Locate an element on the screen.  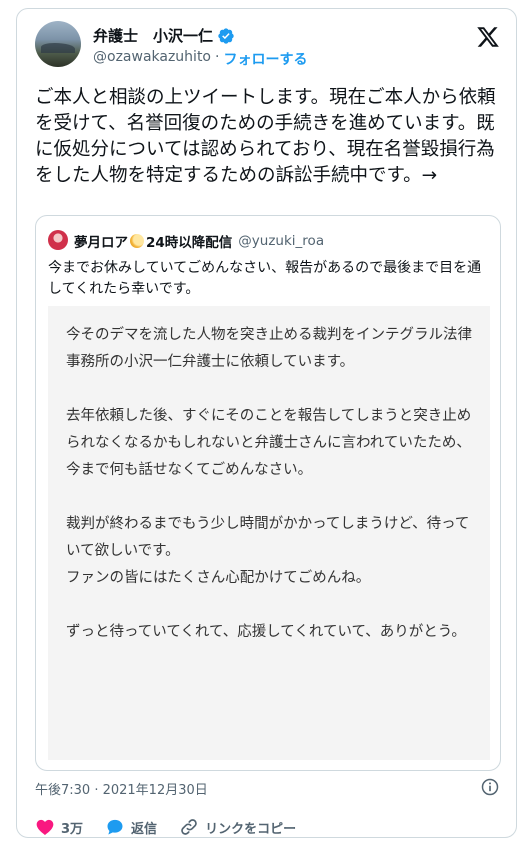
x-logo-icon is located at coordinates (488, 37).